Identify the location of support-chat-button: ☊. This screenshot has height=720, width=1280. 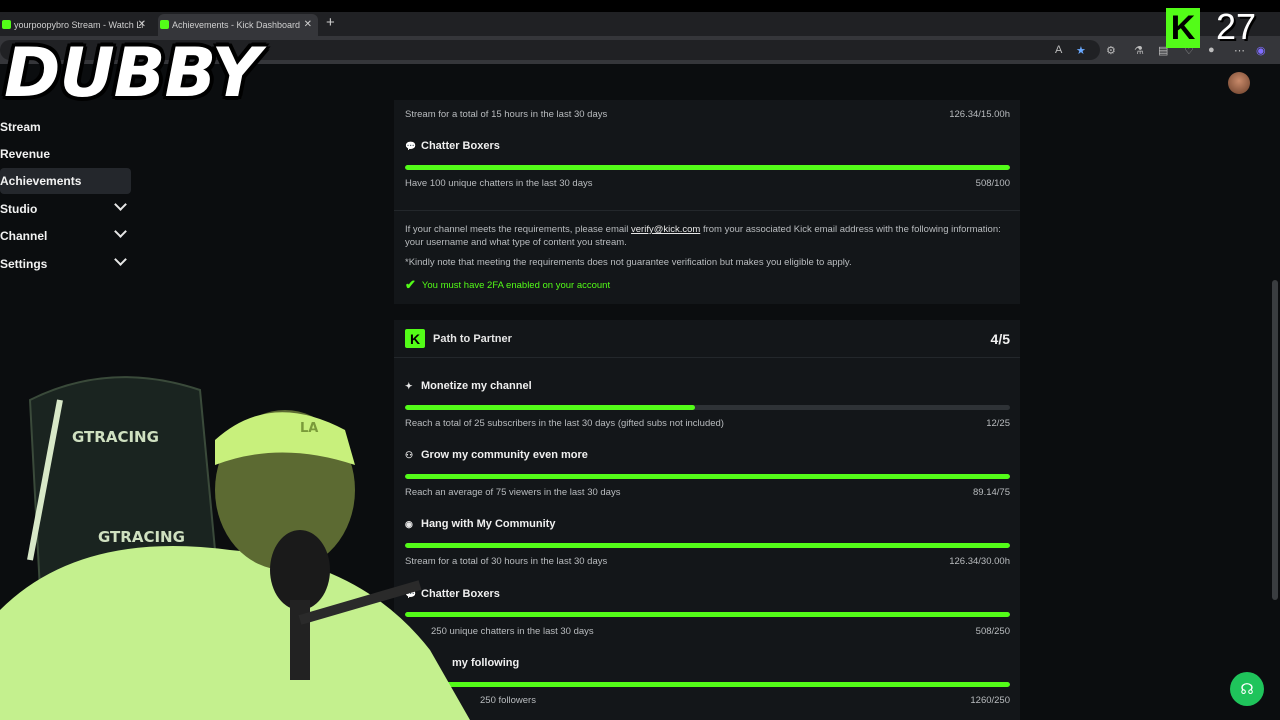
(1247, 689).